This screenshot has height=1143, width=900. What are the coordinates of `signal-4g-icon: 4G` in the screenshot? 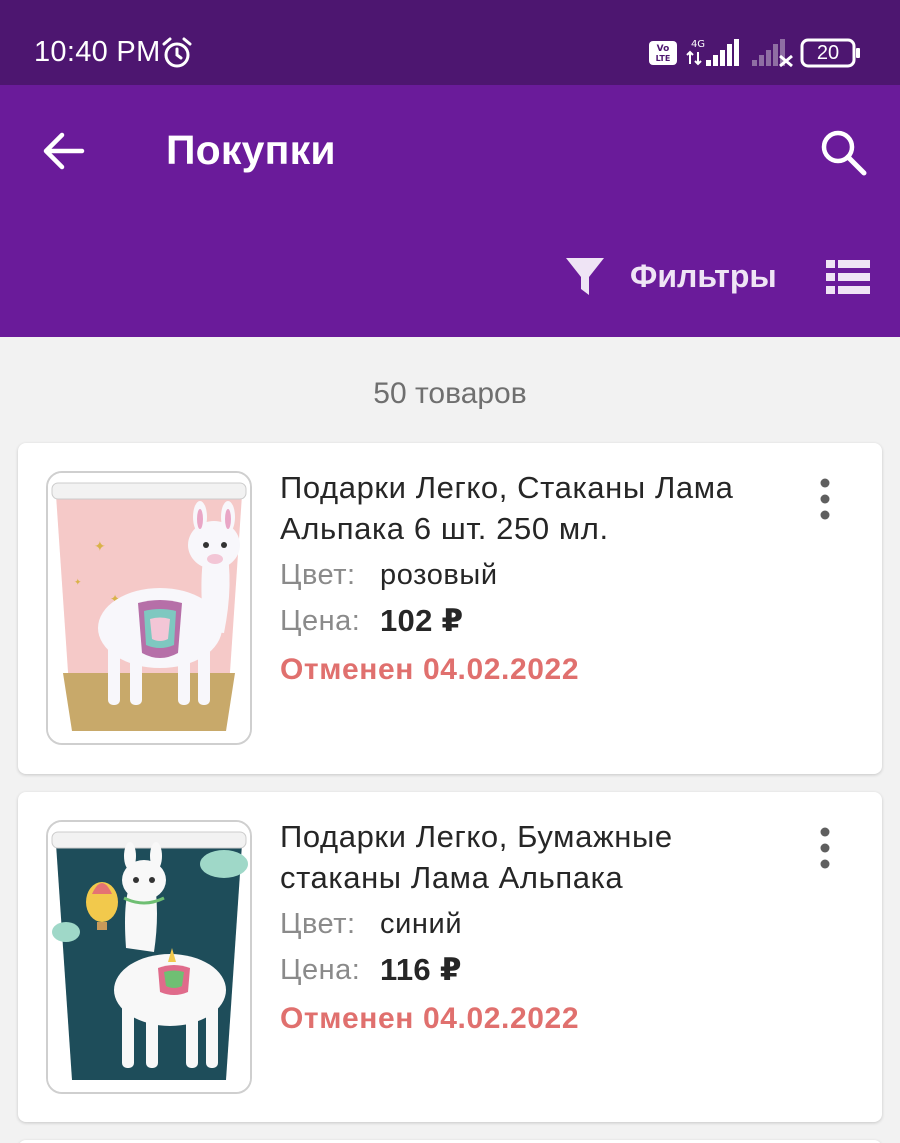 It's located at (712, 52).